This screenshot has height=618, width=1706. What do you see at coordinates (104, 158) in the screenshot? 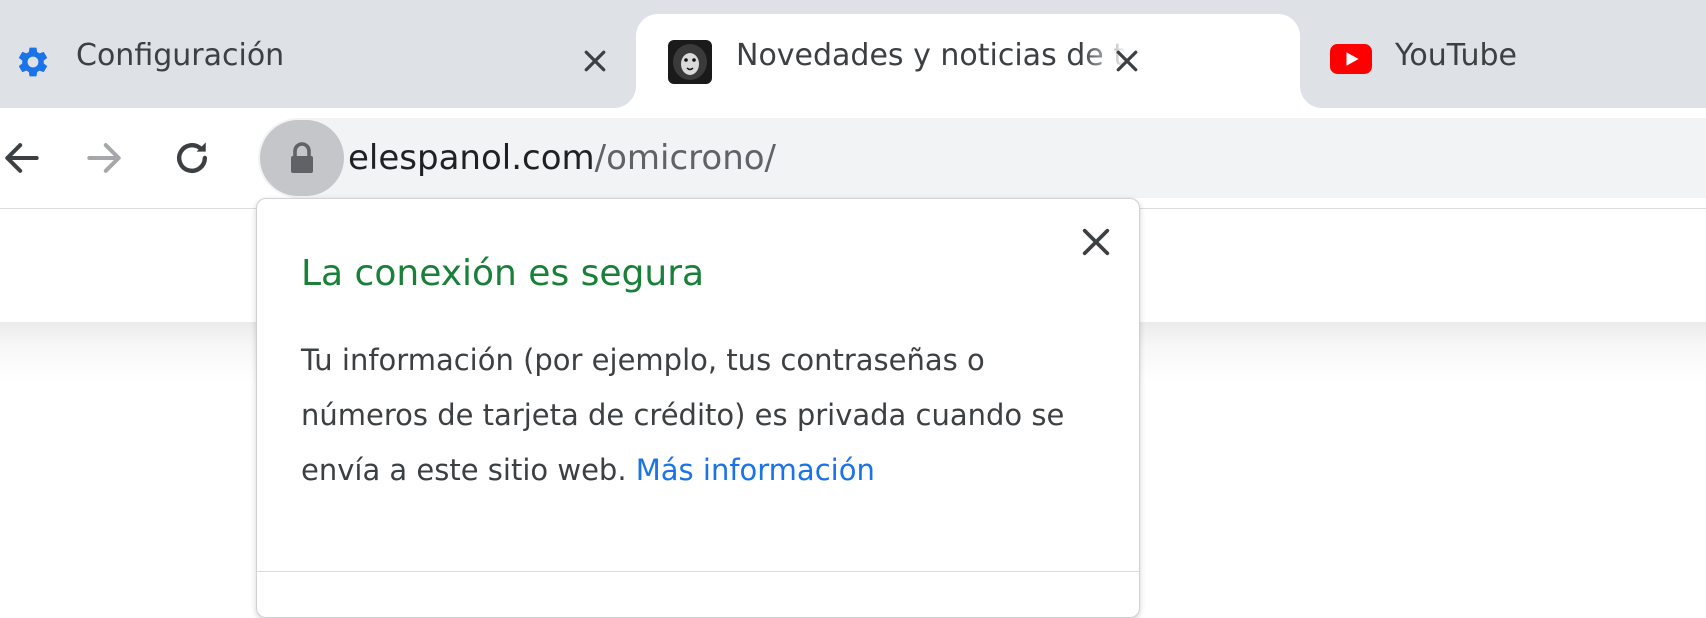
I see `forward-arrow-icon` at bounding box center [104, 158].